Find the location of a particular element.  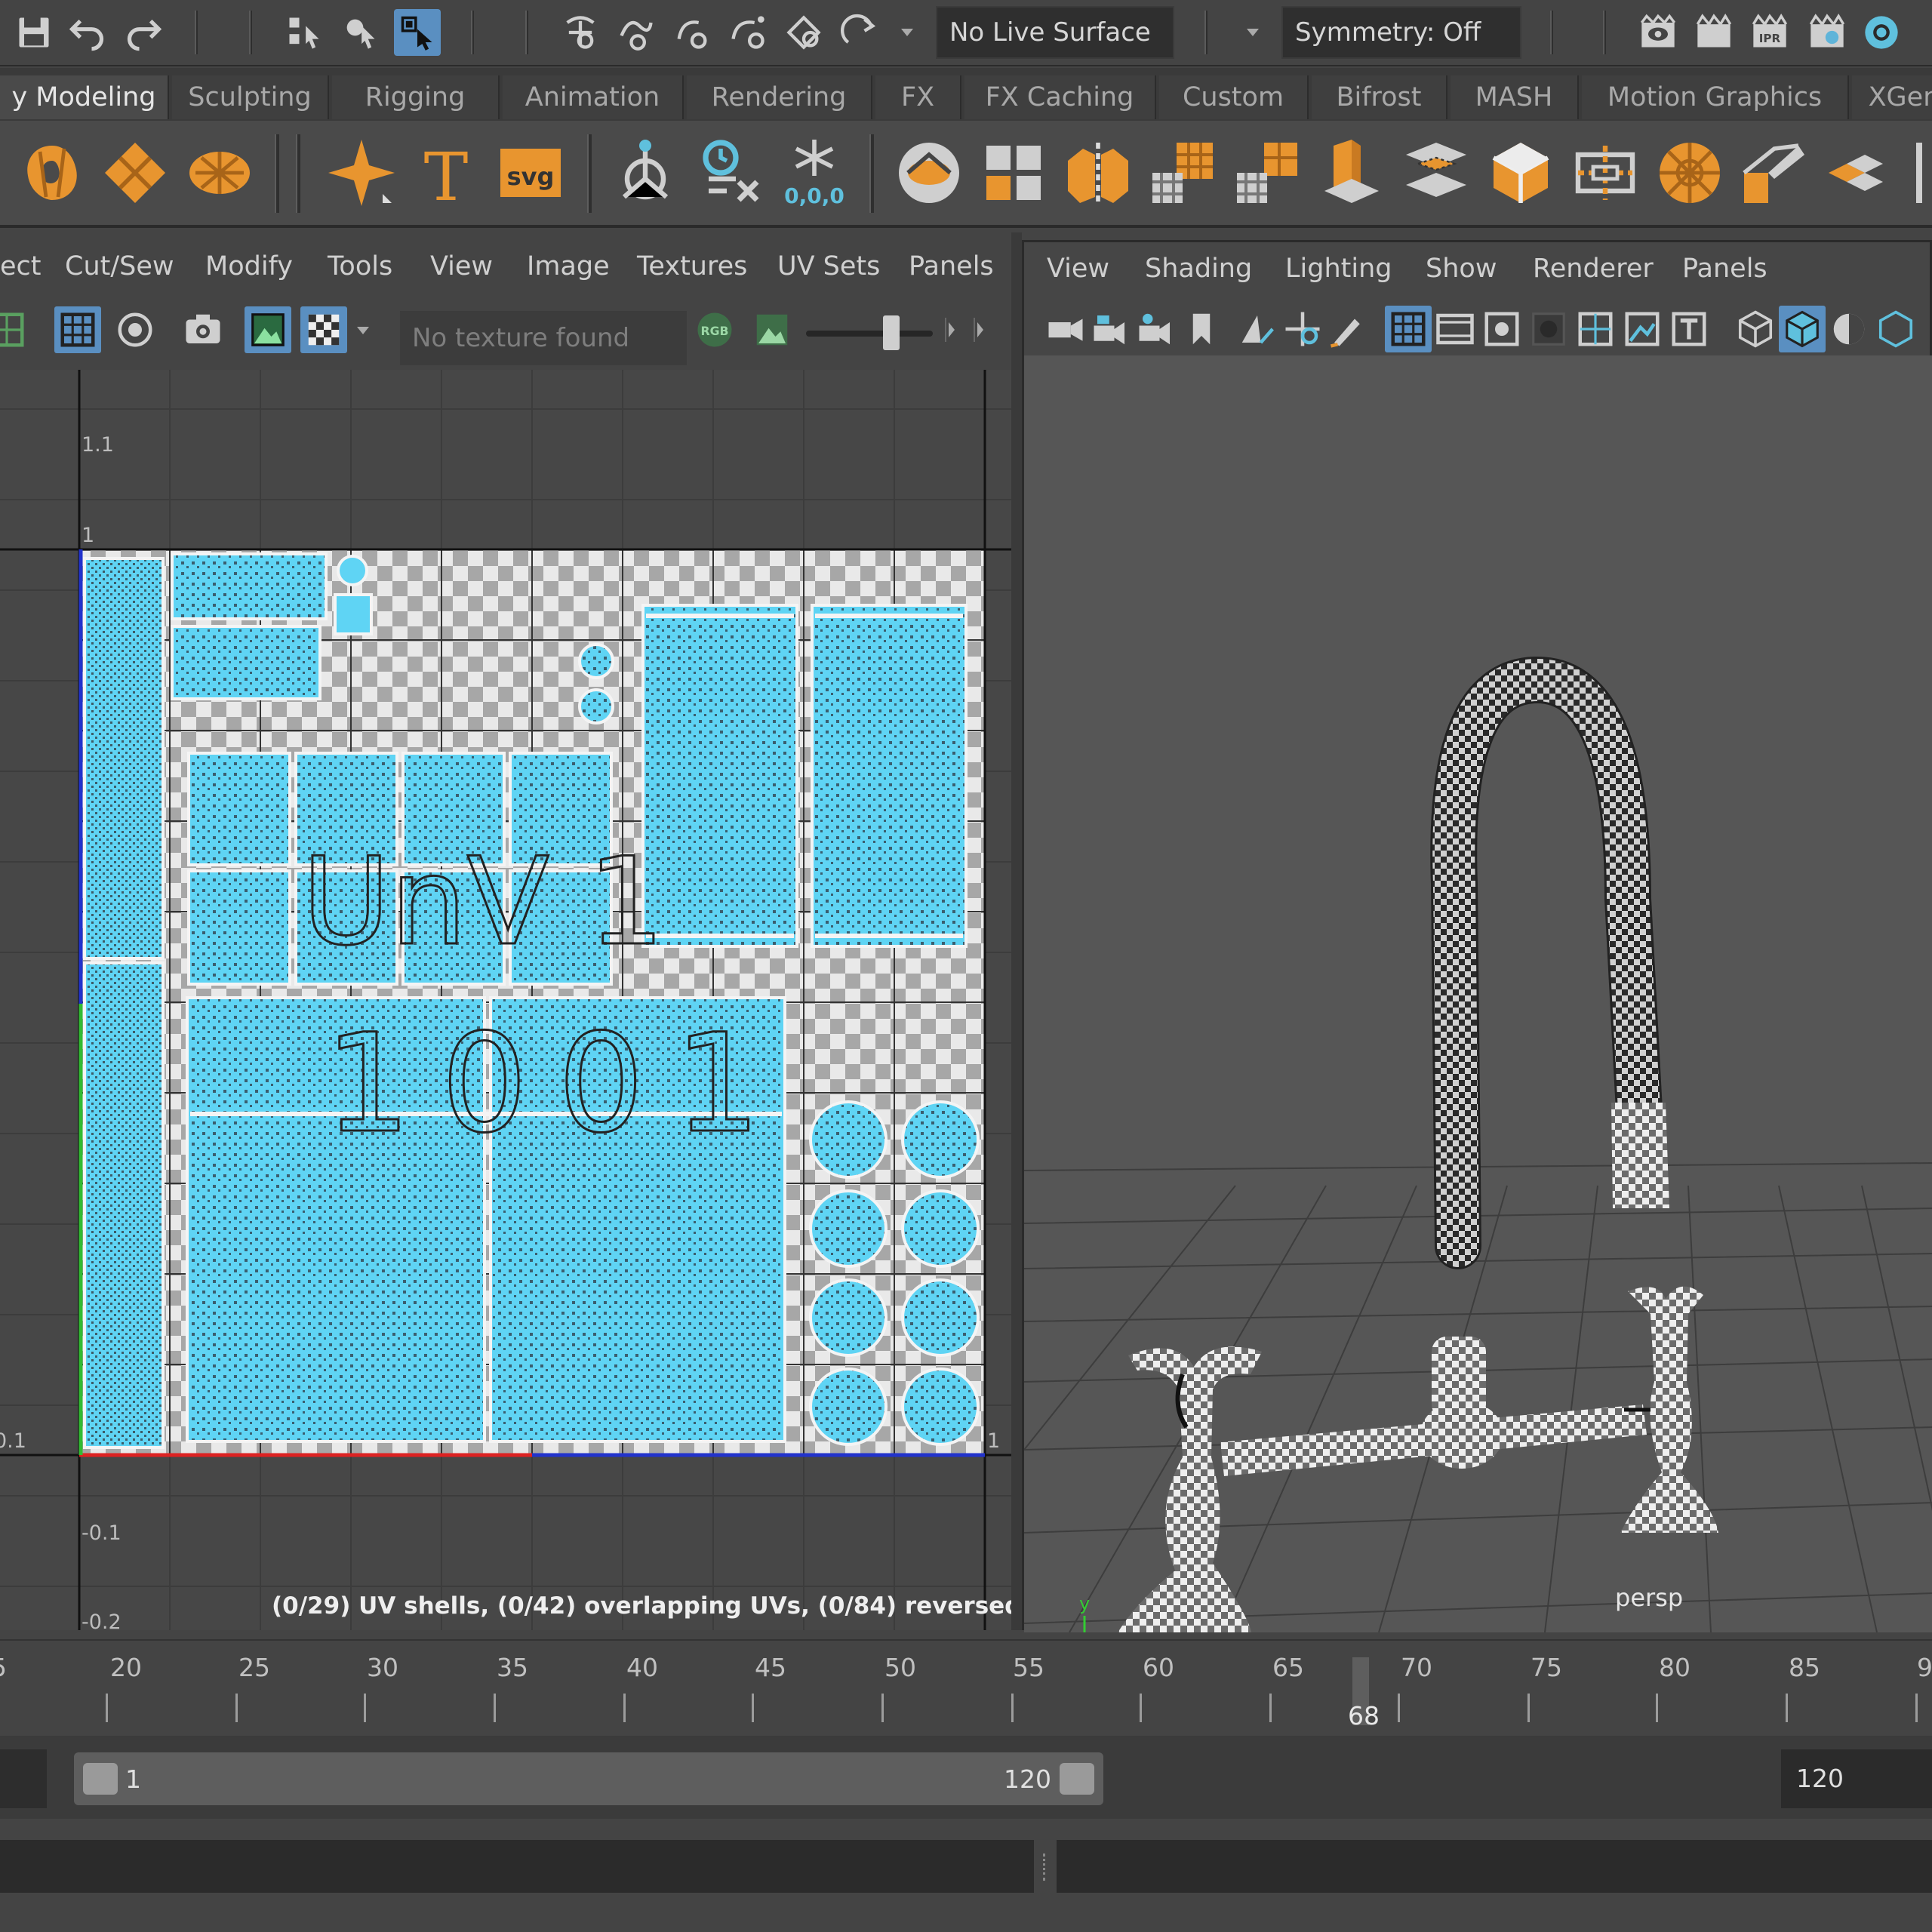

type-tool-icon: T is located at coordinates (446, 172).